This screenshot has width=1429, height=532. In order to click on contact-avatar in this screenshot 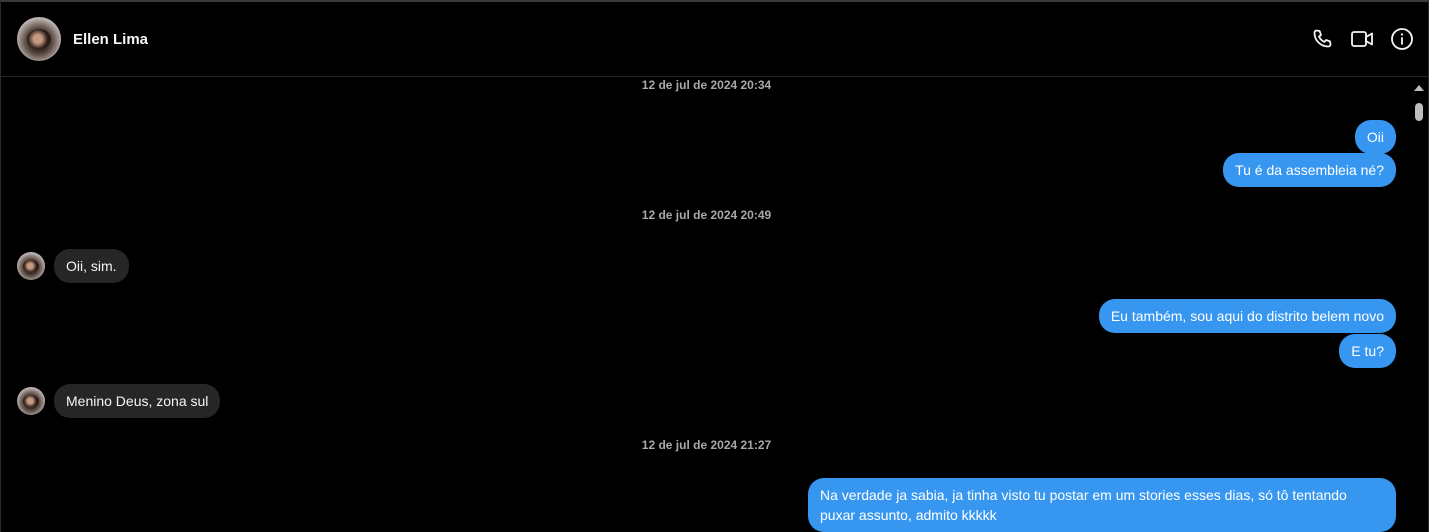, I will do `click(39, 39)`.